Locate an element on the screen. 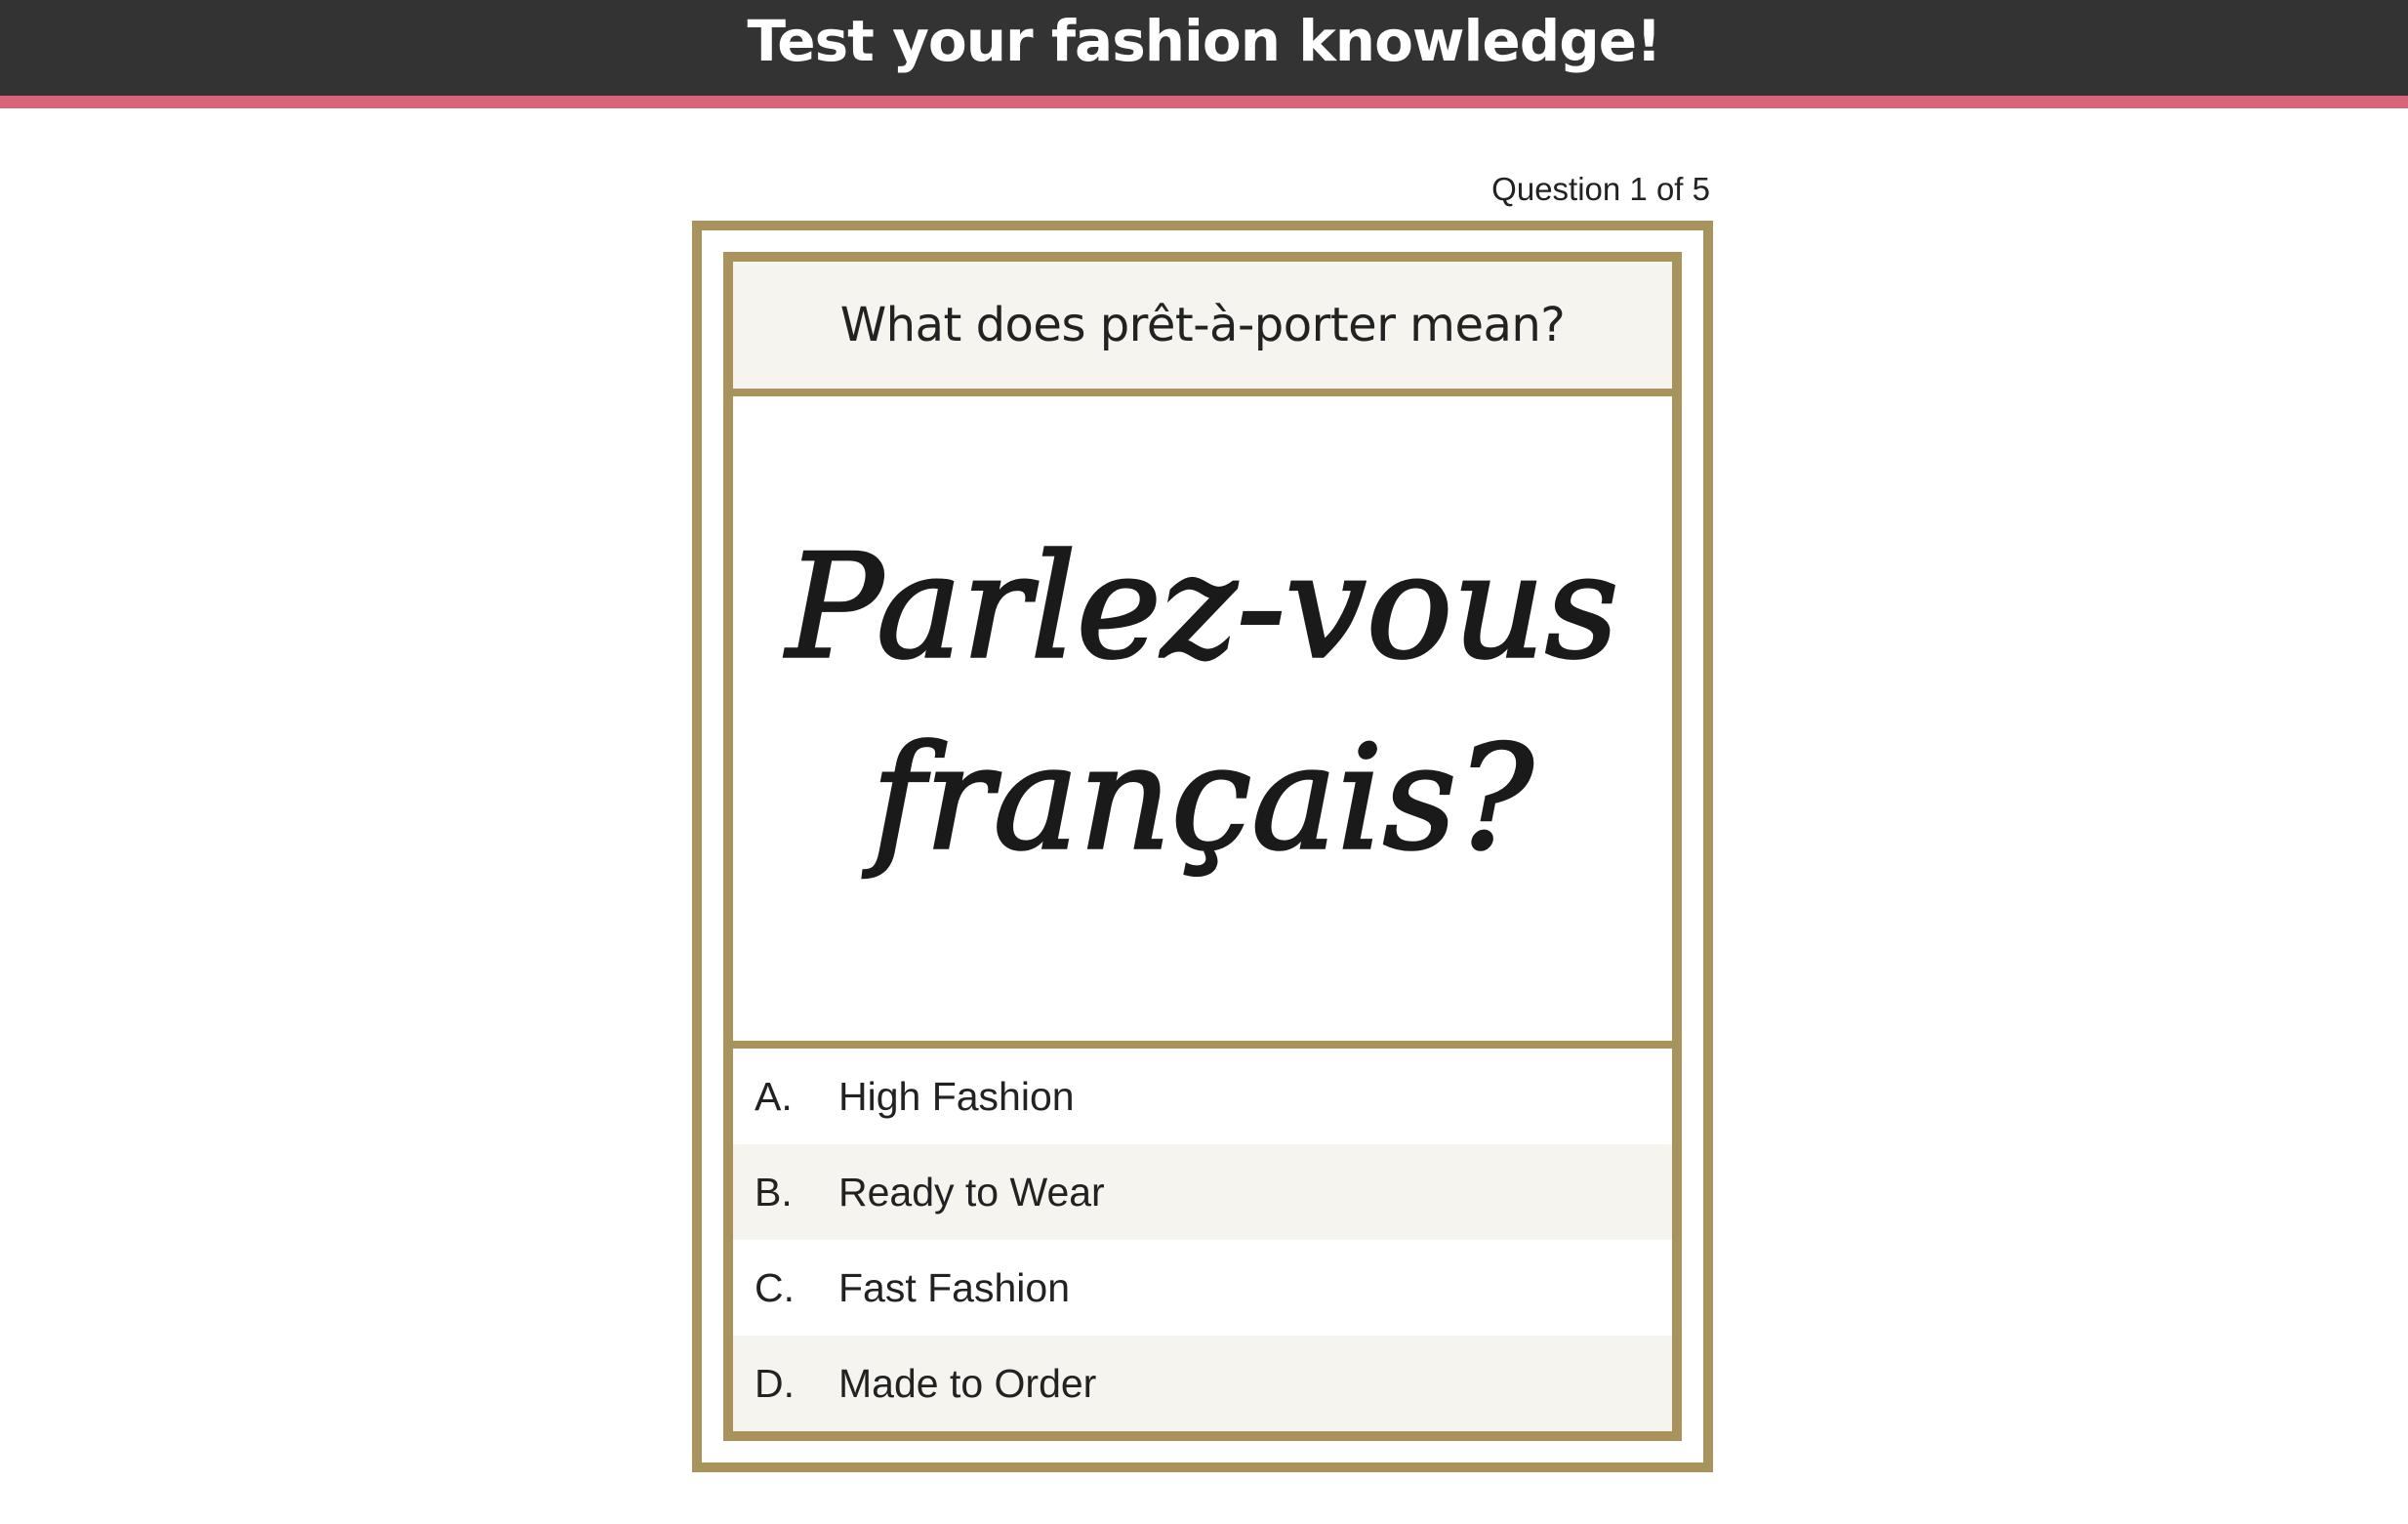 The width and height of the screenshot is (2408, 1524). answer-option-c: C. Fast Fashion is located at coordinates (1202, 1288).